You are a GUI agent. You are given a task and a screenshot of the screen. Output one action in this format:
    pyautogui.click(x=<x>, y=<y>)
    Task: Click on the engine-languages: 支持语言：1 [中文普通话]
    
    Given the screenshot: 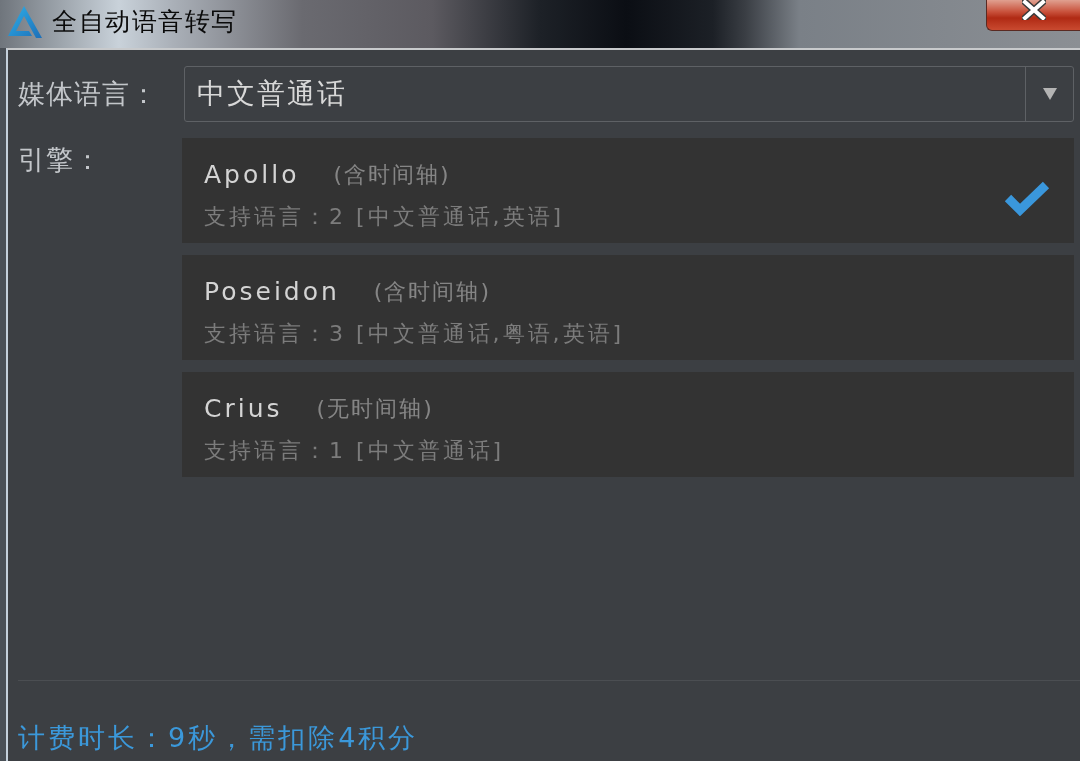 What is the action you would take?
    pyautogui.click(x=354, y=451)
    